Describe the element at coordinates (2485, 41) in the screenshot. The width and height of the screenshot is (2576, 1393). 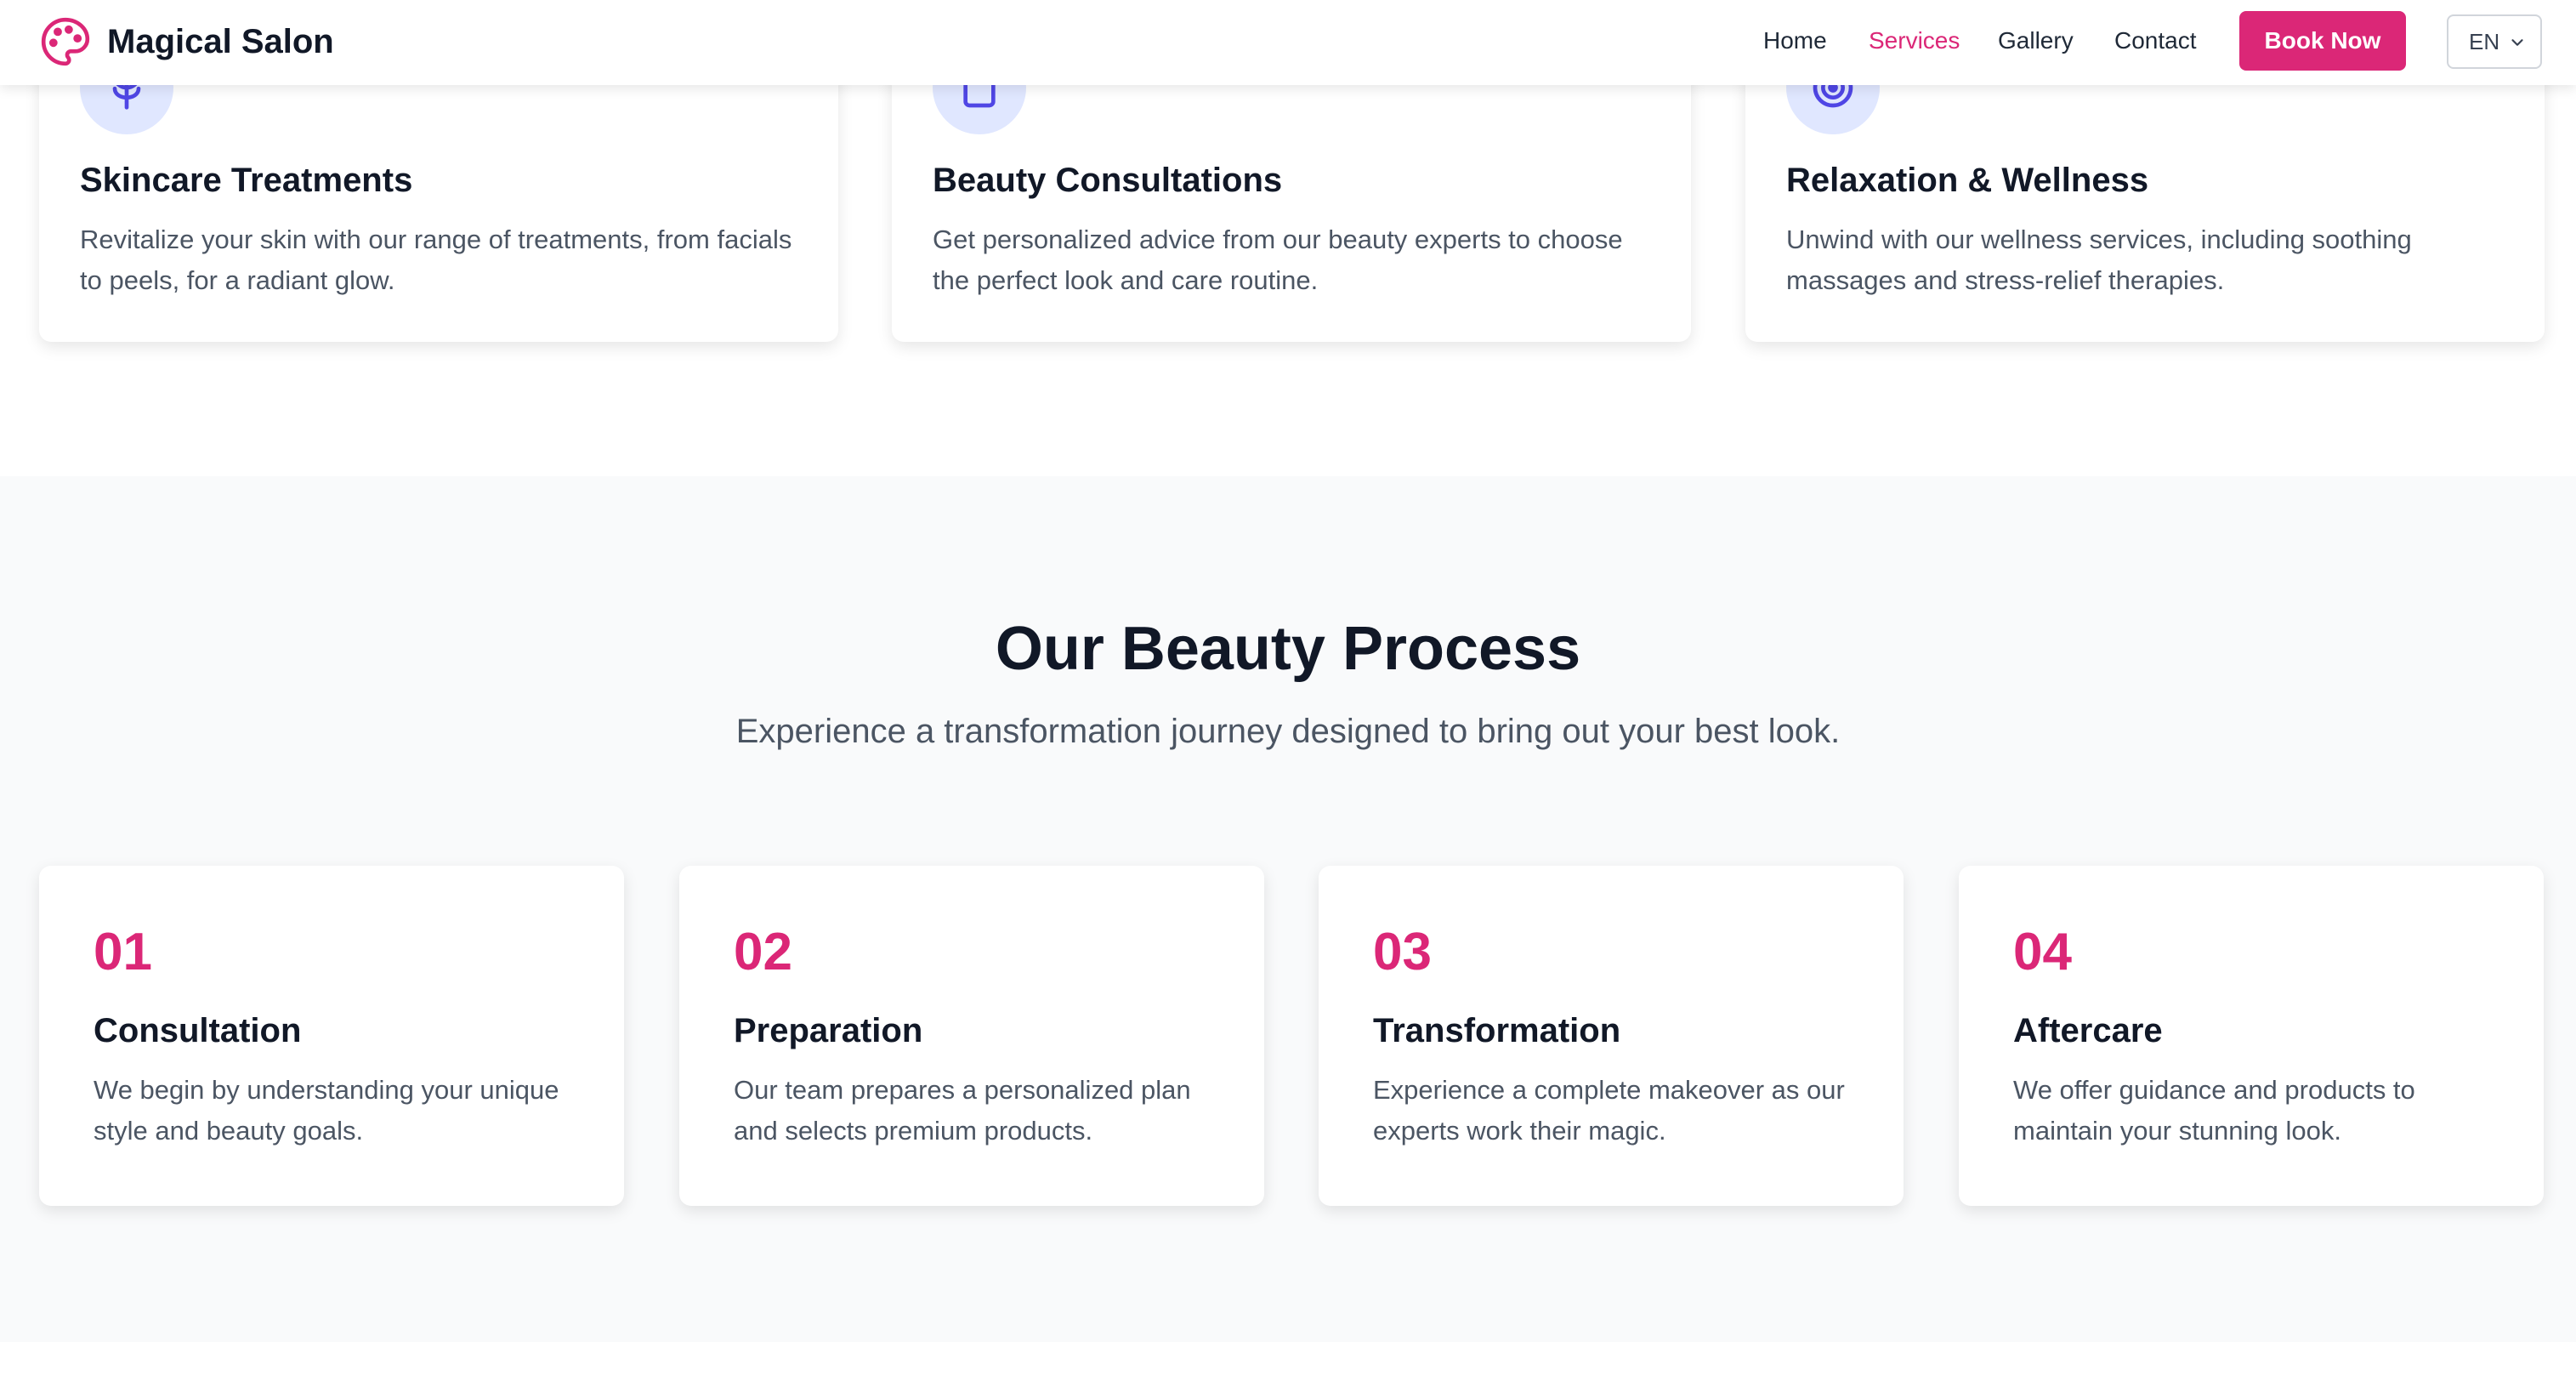
I see `language-value: EN` at that location.